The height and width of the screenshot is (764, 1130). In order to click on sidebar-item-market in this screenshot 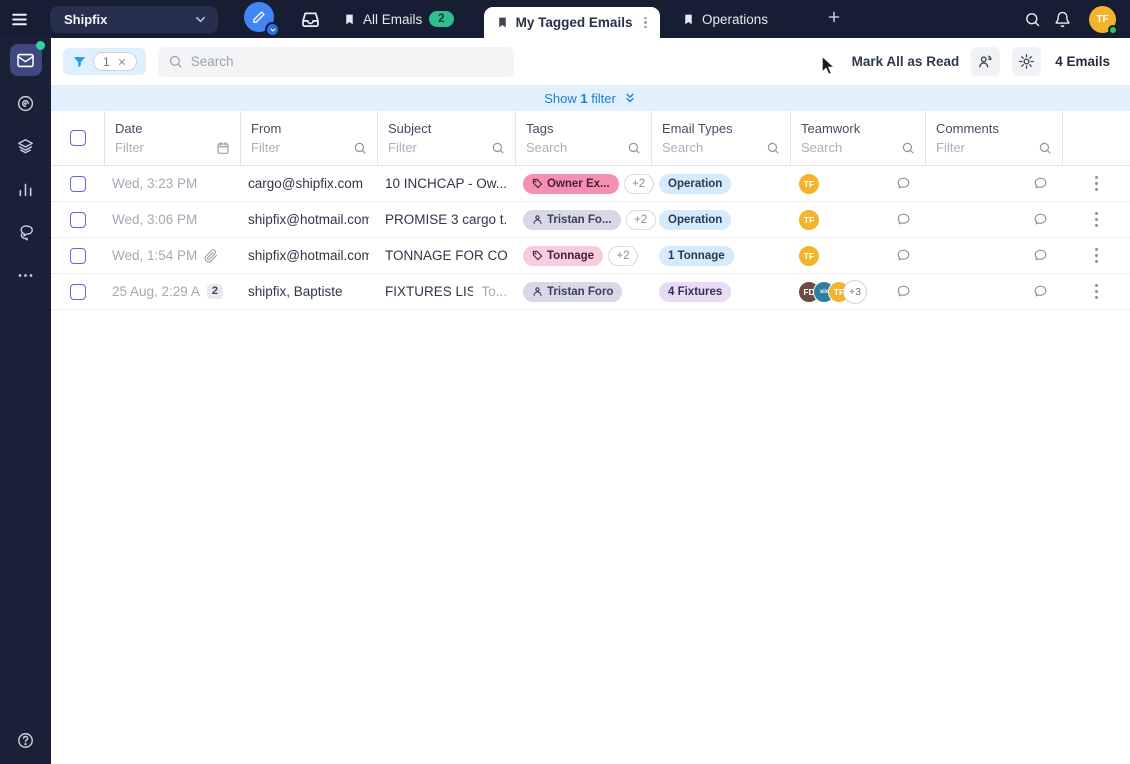, I will do `click(26, 103)`.